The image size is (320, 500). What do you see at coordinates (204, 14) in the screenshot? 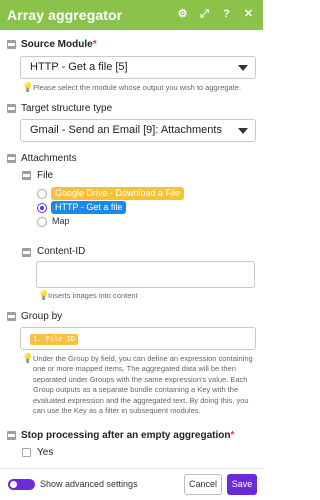
I see `expand-icon: ⤢` at bounding box center [204, 14].